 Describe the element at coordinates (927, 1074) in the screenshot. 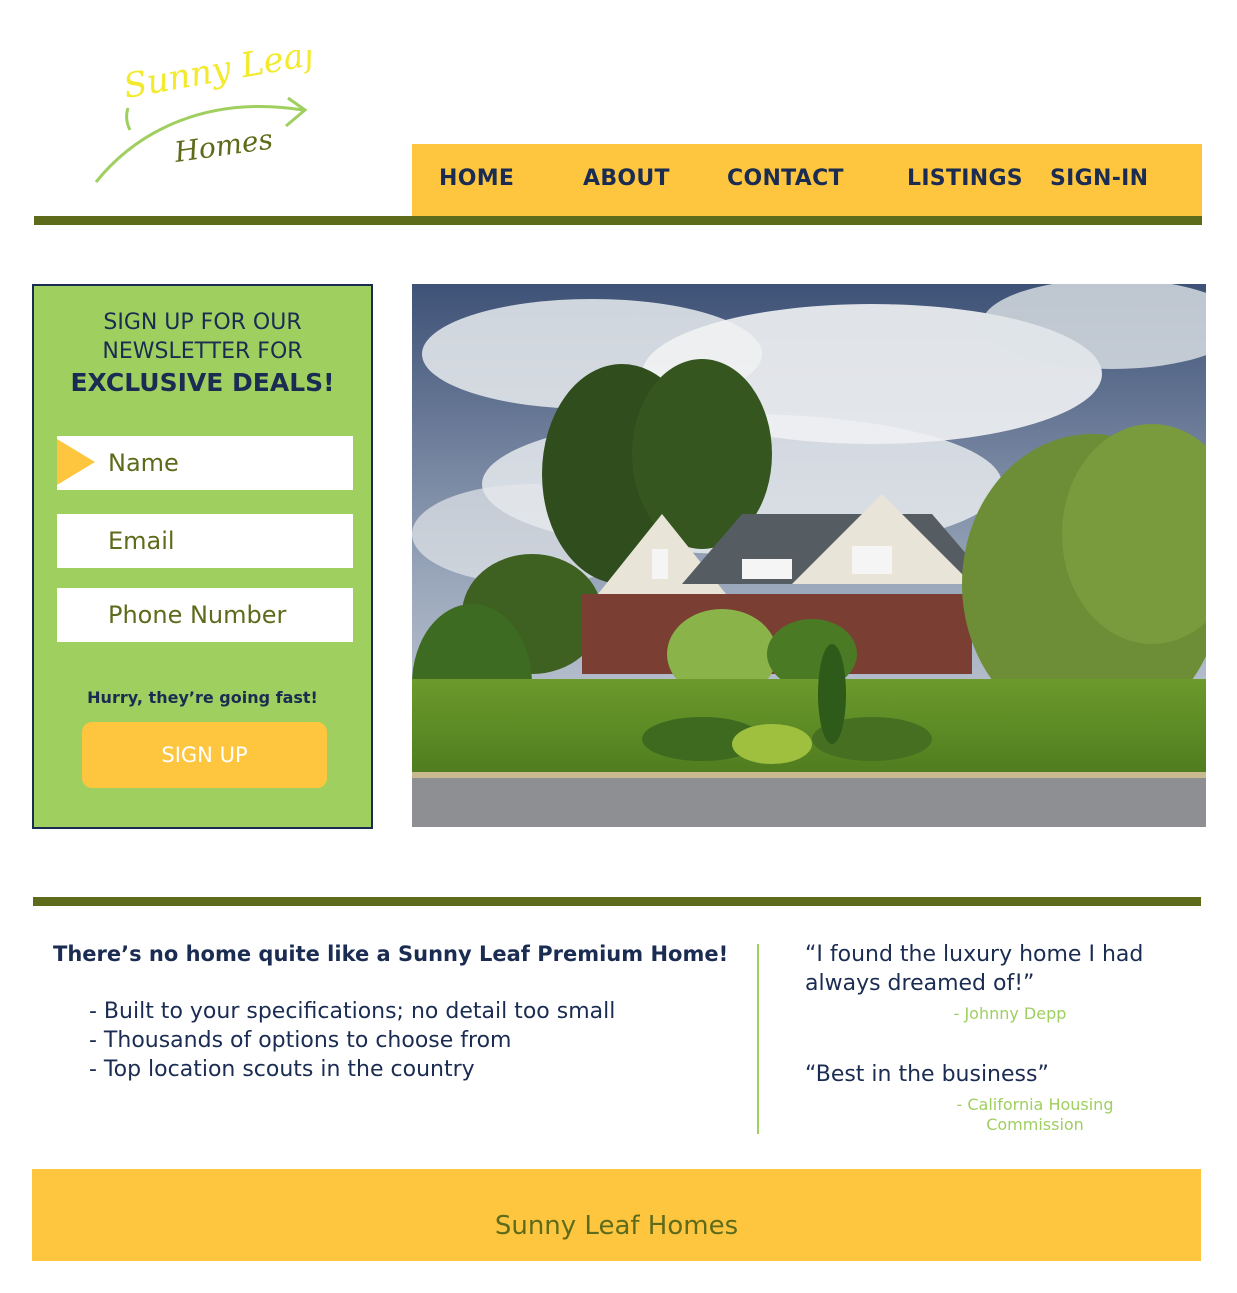

I see `testimonial-quote: “Best in the business”` at that location.